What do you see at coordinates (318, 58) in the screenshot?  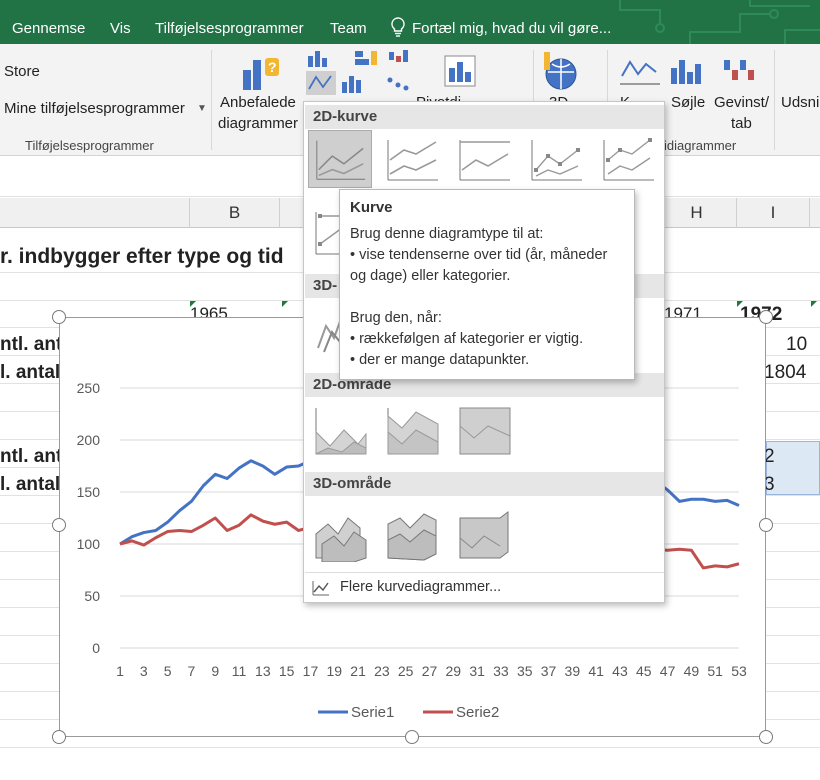 I see `column-chart-icon` at bounding box center [318, 58].